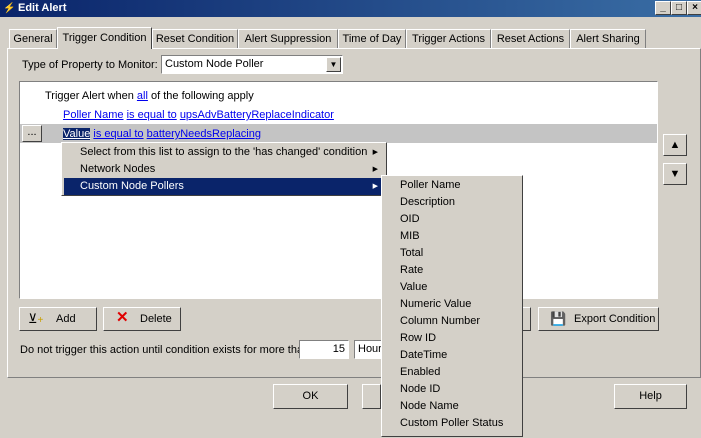 This screenshot has width=701, height=438. Describe the element at coordinates (679, 8) in the screenshot. I see `maximize-button: □` at that location.